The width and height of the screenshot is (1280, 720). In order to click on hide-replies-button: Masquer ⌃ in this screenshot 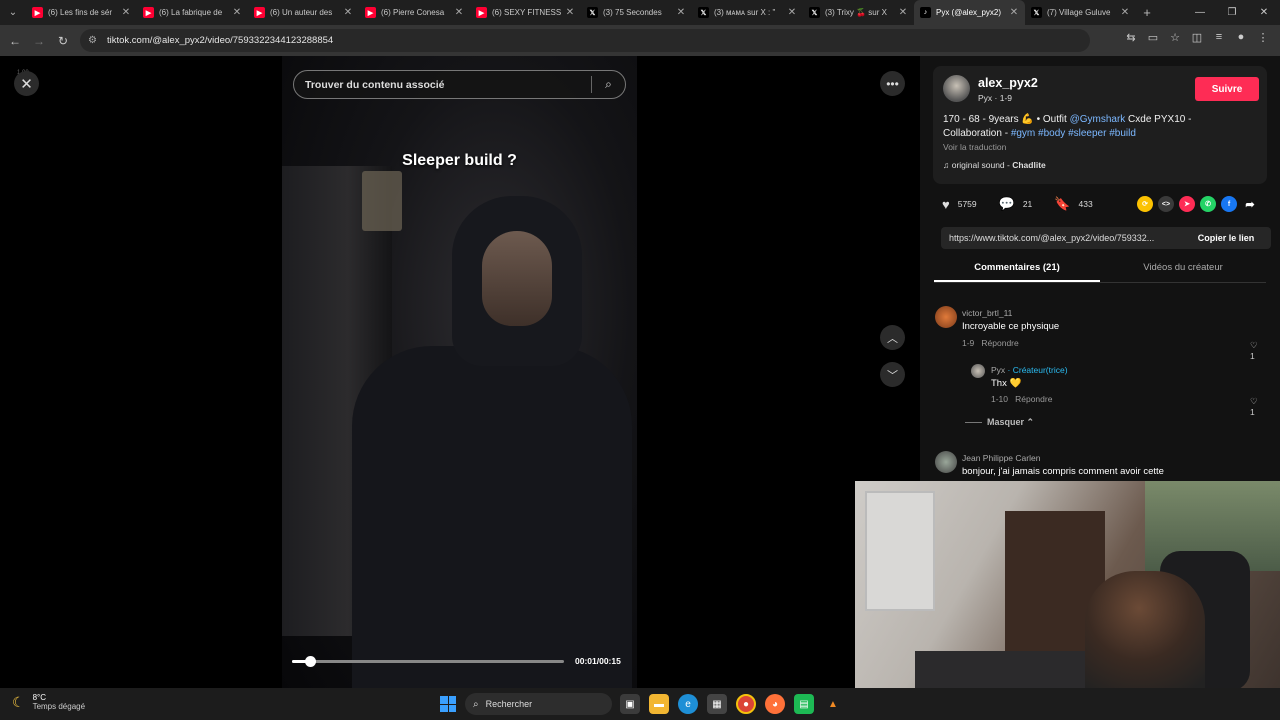, I will do `click(999, 422)`.